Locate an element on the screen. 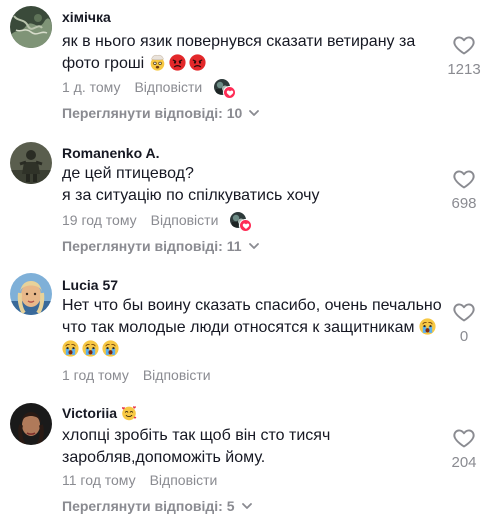 Image resolution: width=500 pixels, height=519 pixels. like-button: 204 is located at coordinates (464, 448).